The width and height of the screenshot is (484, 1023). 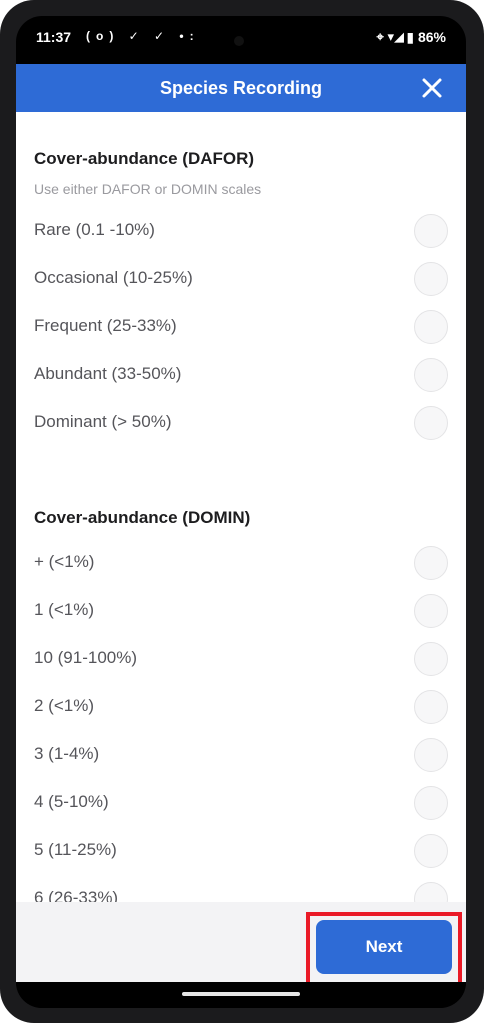 I want to click on status-bar: 11:37 (o) ✓ ✓ •: ⌖ ▾◢ ▮ 86%, so click(x=241, y=40).